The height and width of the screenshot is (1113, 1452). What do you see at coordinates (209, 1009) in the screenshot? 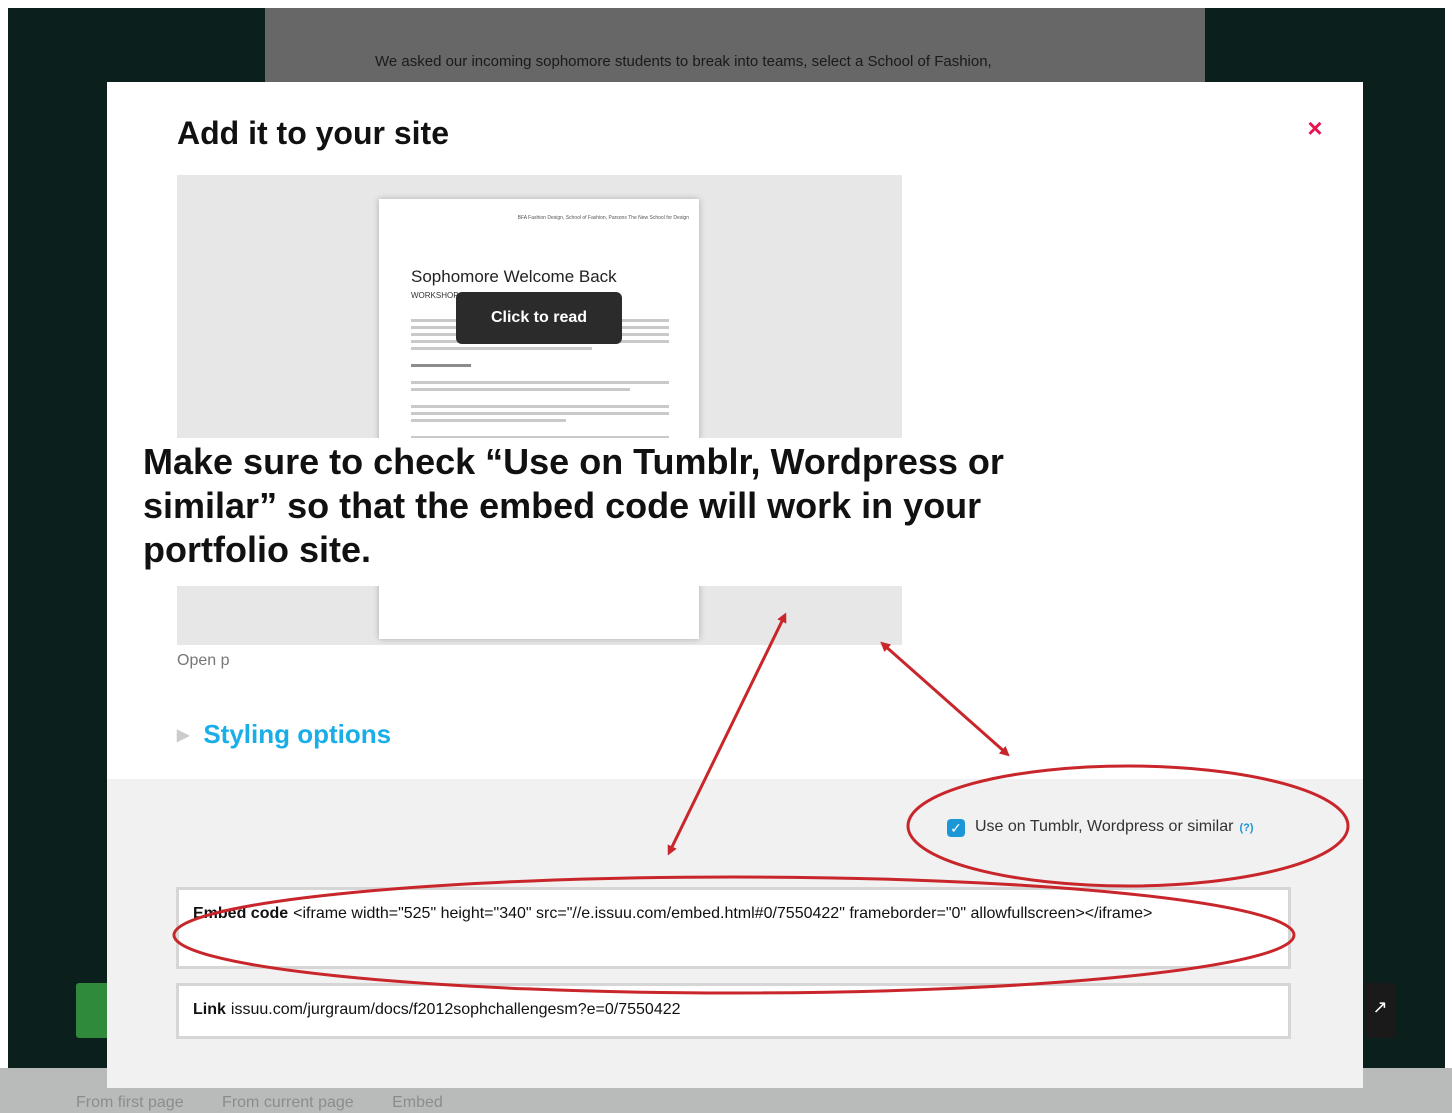
I see `link-label: Link` at bounding box center [209, 1009].